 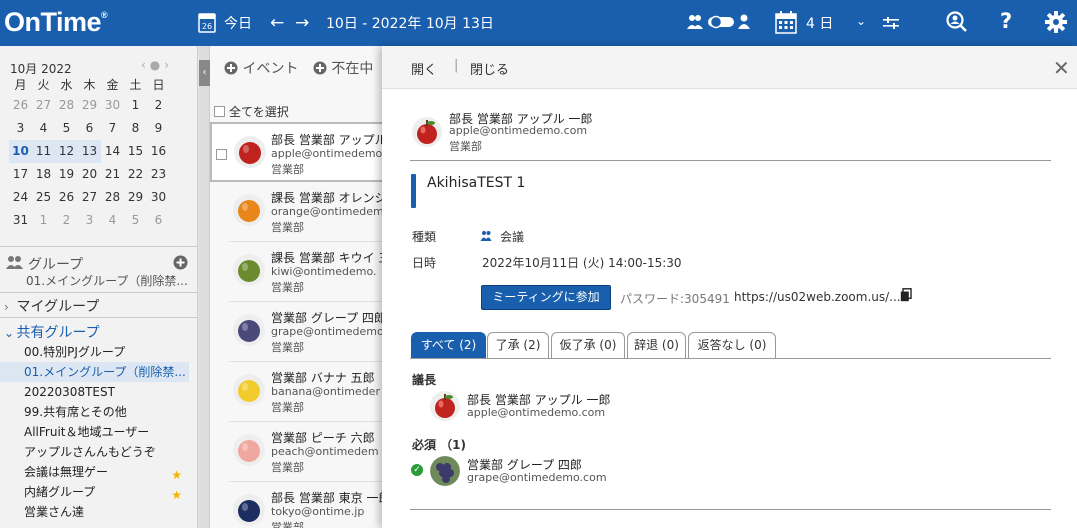 What do you see at coordinates (107, 492) in the screenshot?
I see `group-item: 内緒グループ ★` at bounding box center [107, 492].